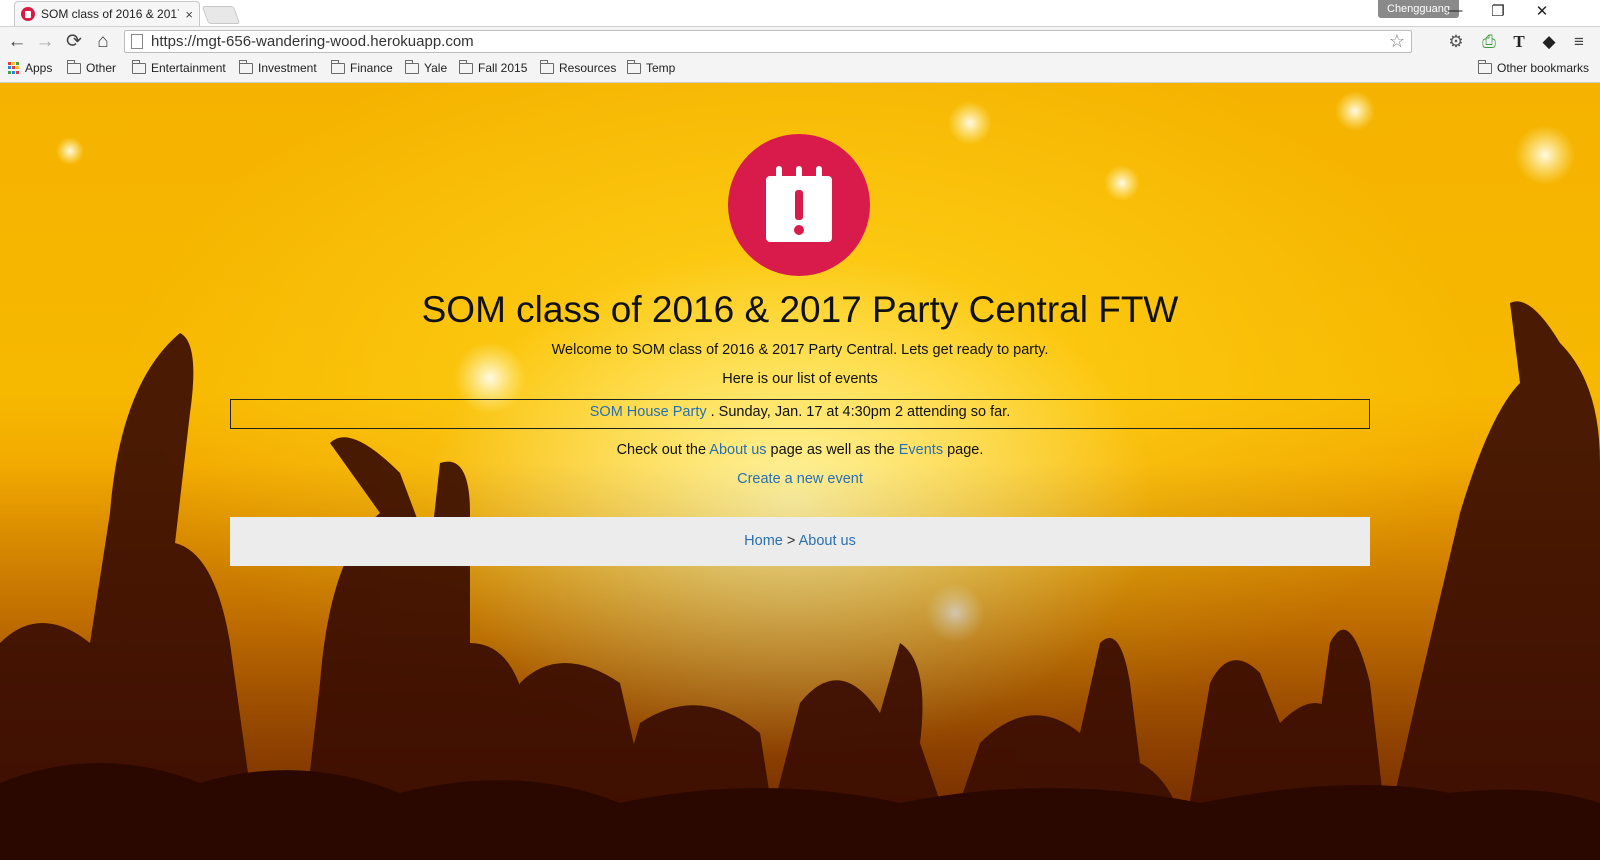 The image size is (1600, 860). What do you see at coordinates (45, 42) in the screenshot?
I see `forward-icon: →` at bounding box center [45, 42].